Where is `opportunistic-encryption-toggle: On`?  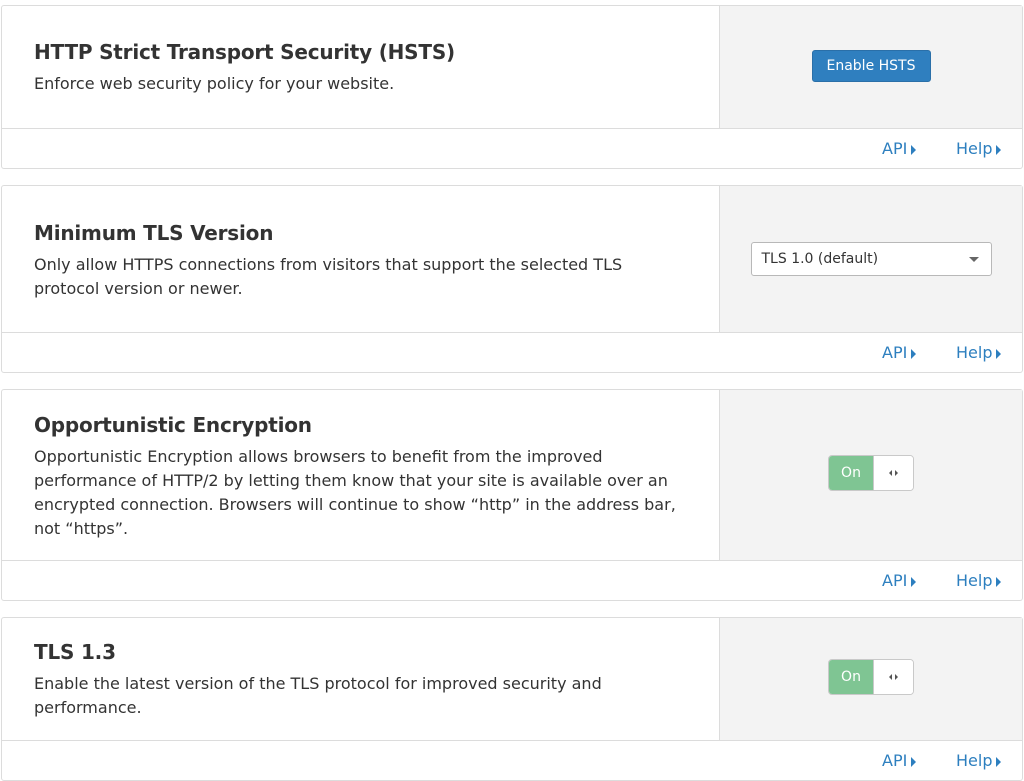 opportunistic-encryption-toggle: On is located at coordinates (871, 473).